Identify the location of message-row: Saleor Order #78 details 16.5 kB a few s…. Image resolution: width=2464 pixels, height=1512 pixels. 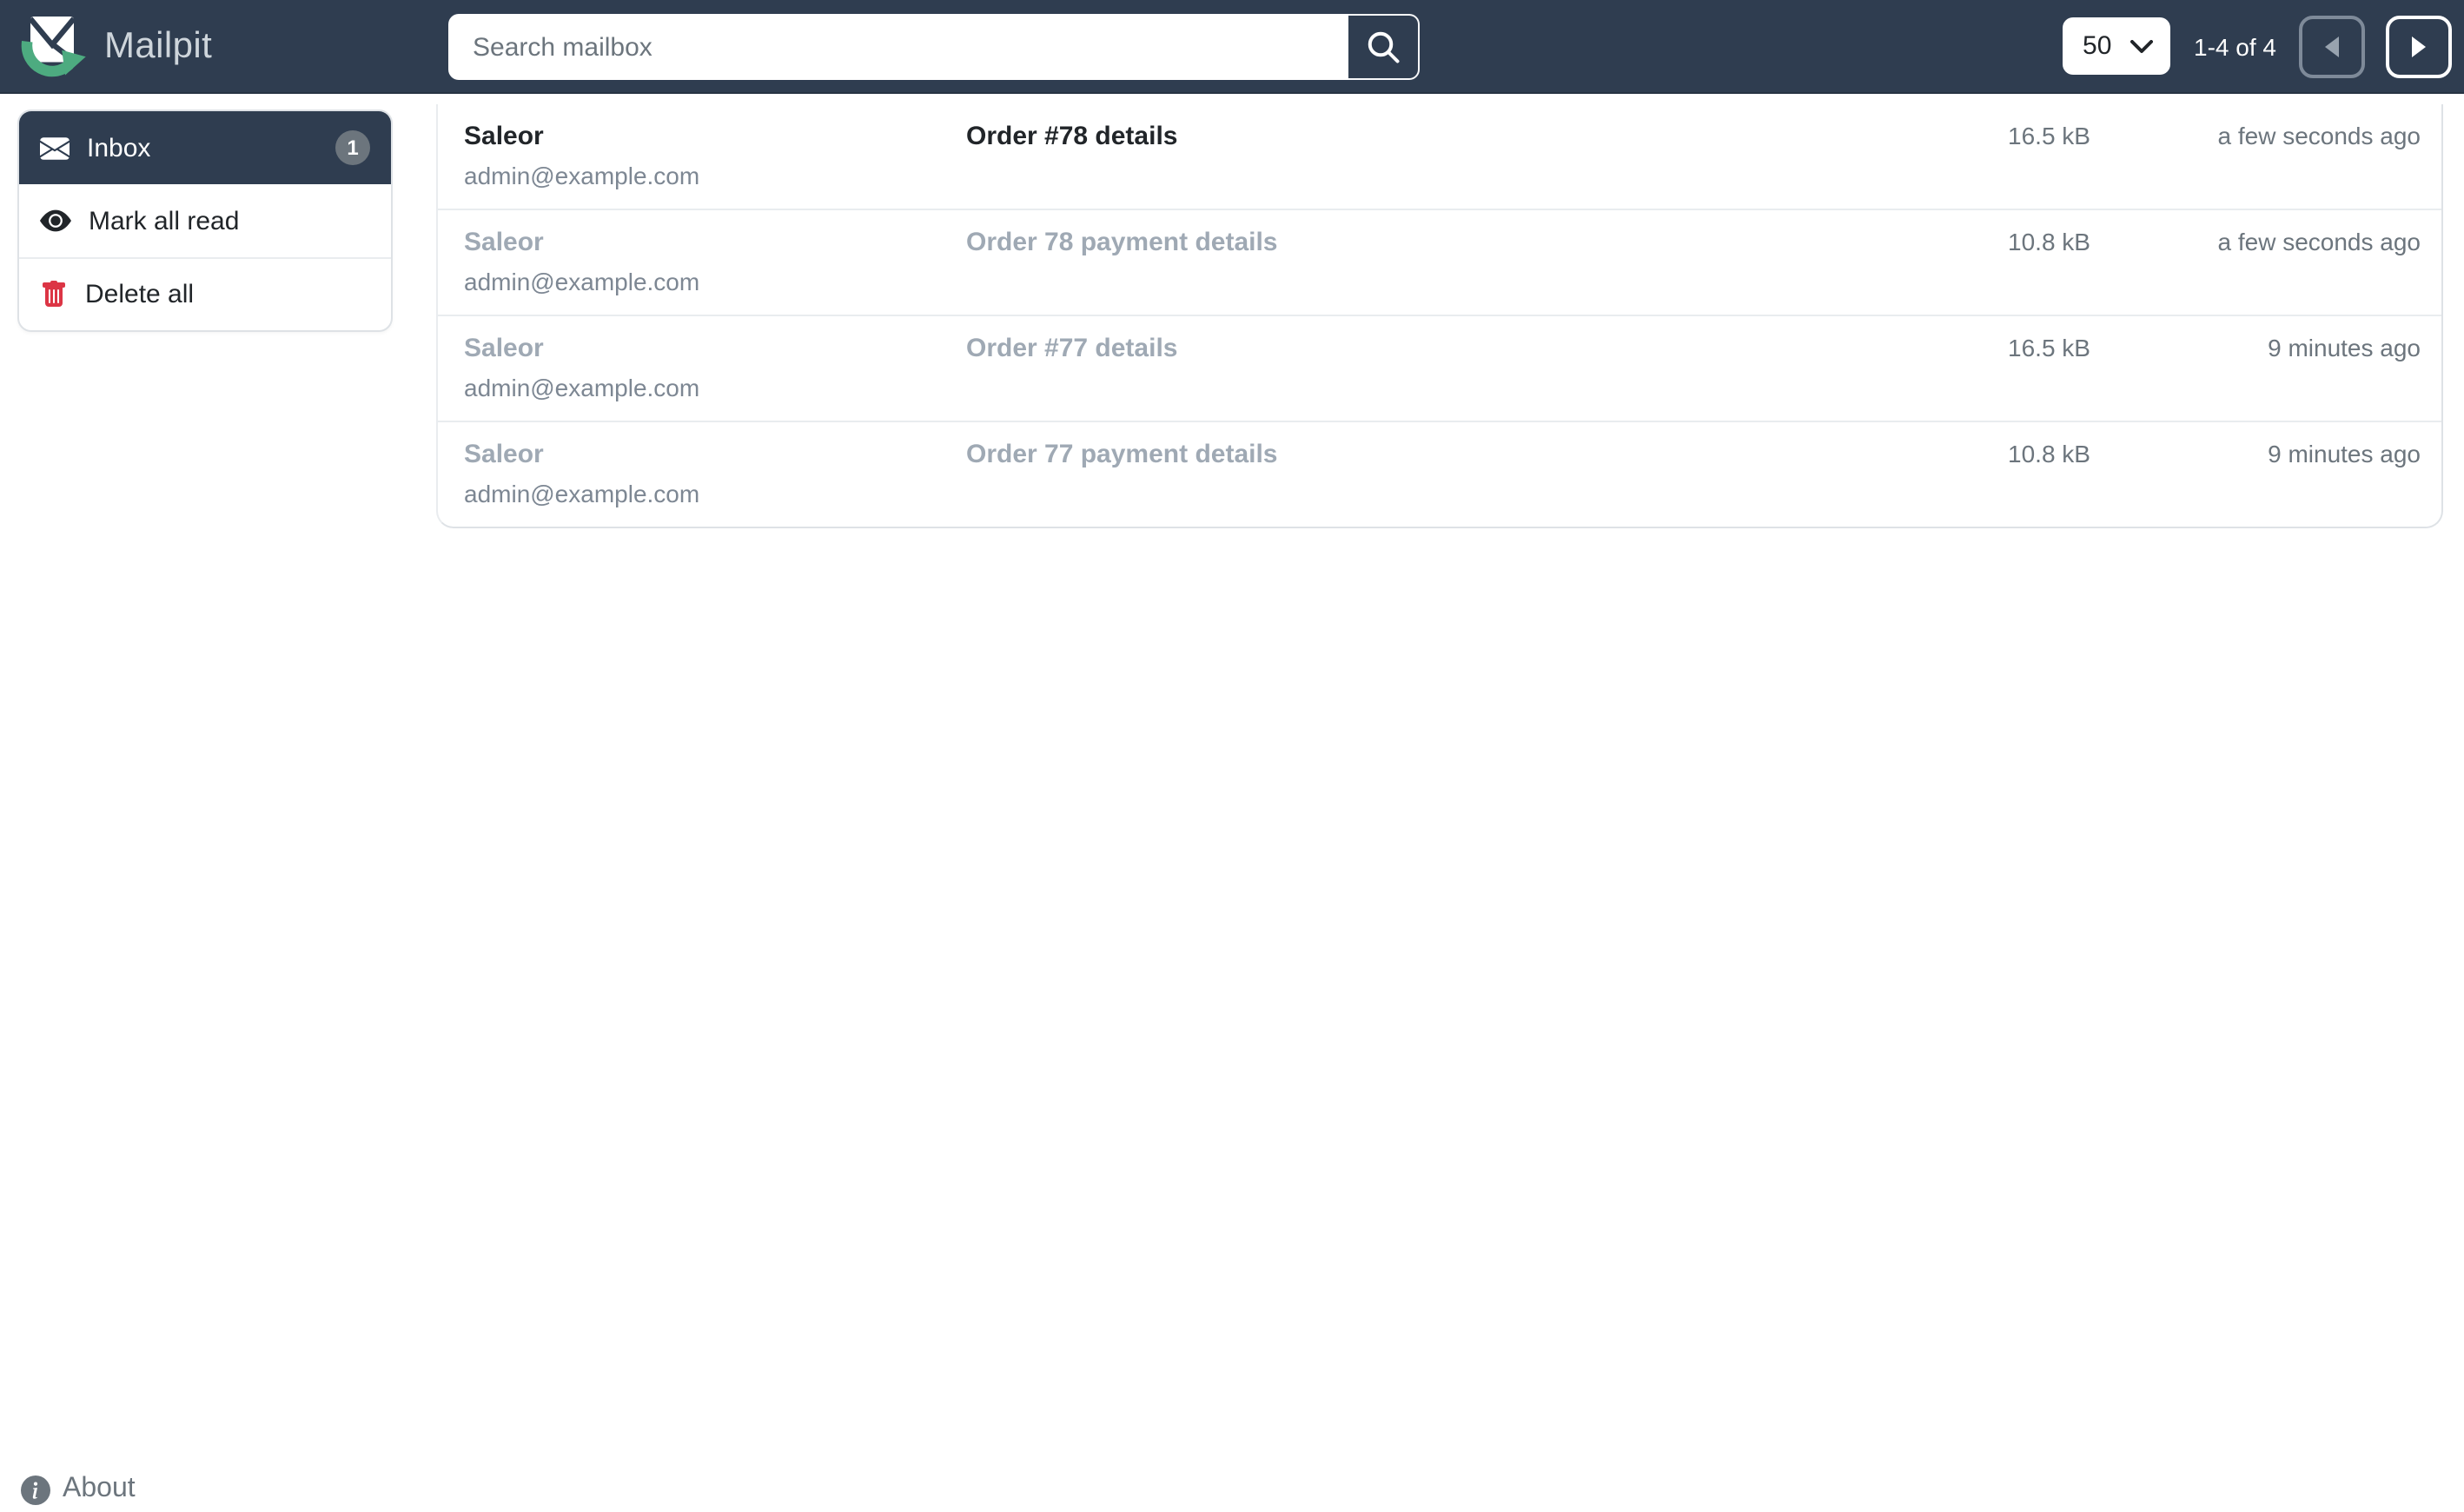
(1439, 157).